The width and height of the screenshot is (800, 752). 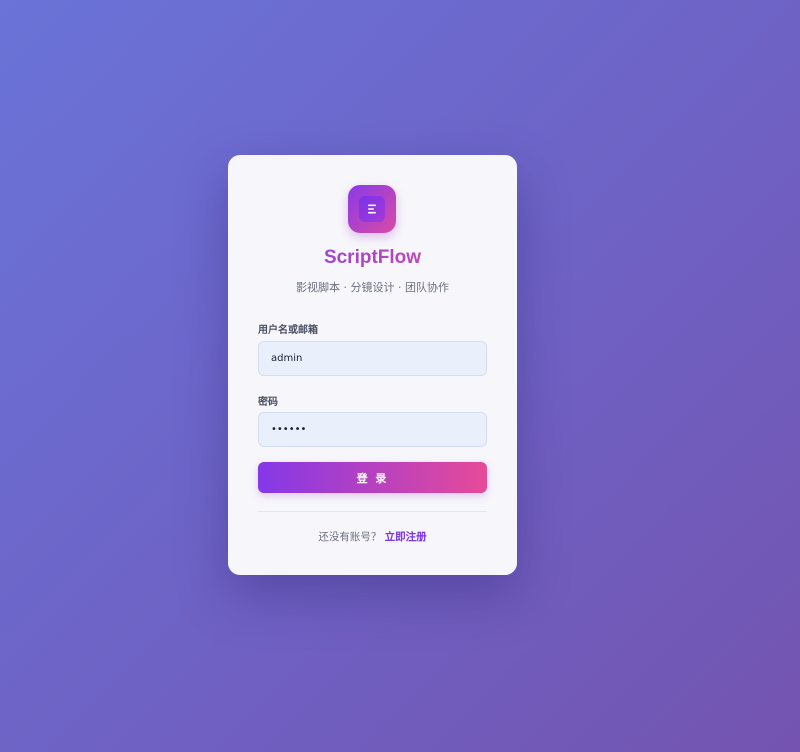 What do you see at coordinates (288, 330) in the screenshot?
I see `username-label: 用户名或邮箱` at bounding box center [288, 330].